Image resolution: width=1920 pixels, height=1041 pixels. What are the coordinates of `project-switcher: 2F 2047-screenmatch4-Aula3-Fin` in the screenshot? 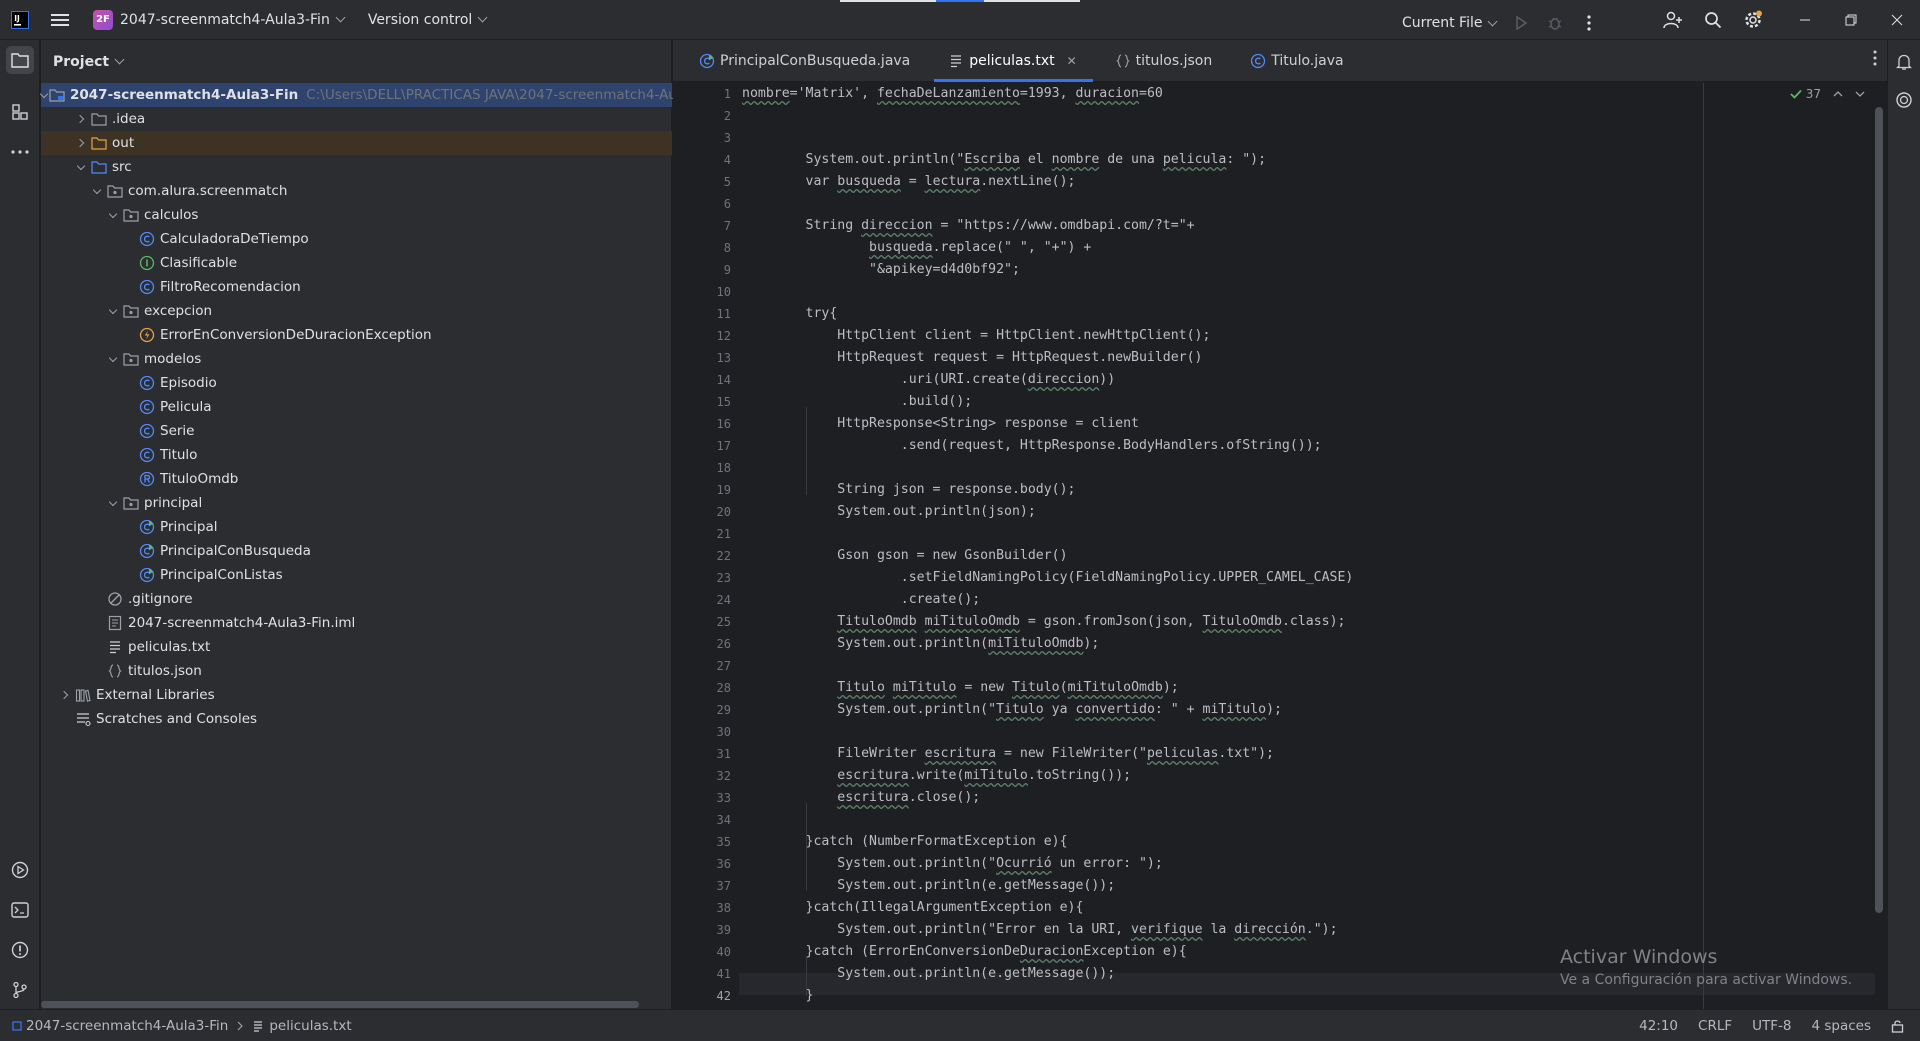 It's located at (218, 20).